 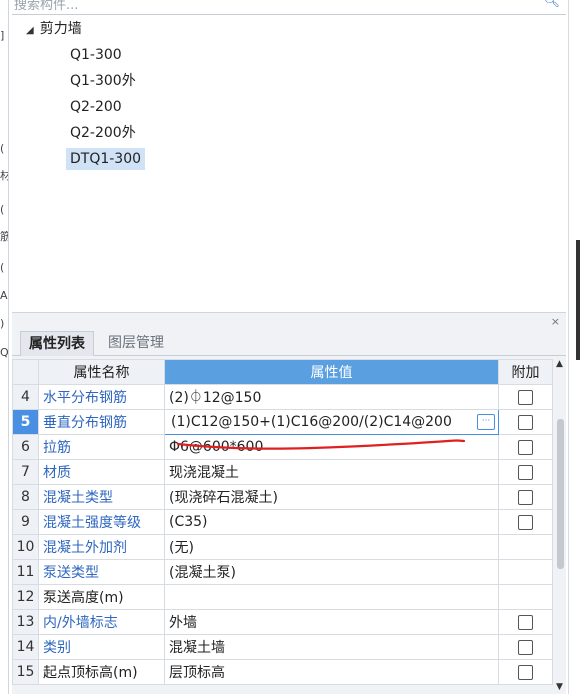 I want to click on property-value, so click(x=331, y=597).